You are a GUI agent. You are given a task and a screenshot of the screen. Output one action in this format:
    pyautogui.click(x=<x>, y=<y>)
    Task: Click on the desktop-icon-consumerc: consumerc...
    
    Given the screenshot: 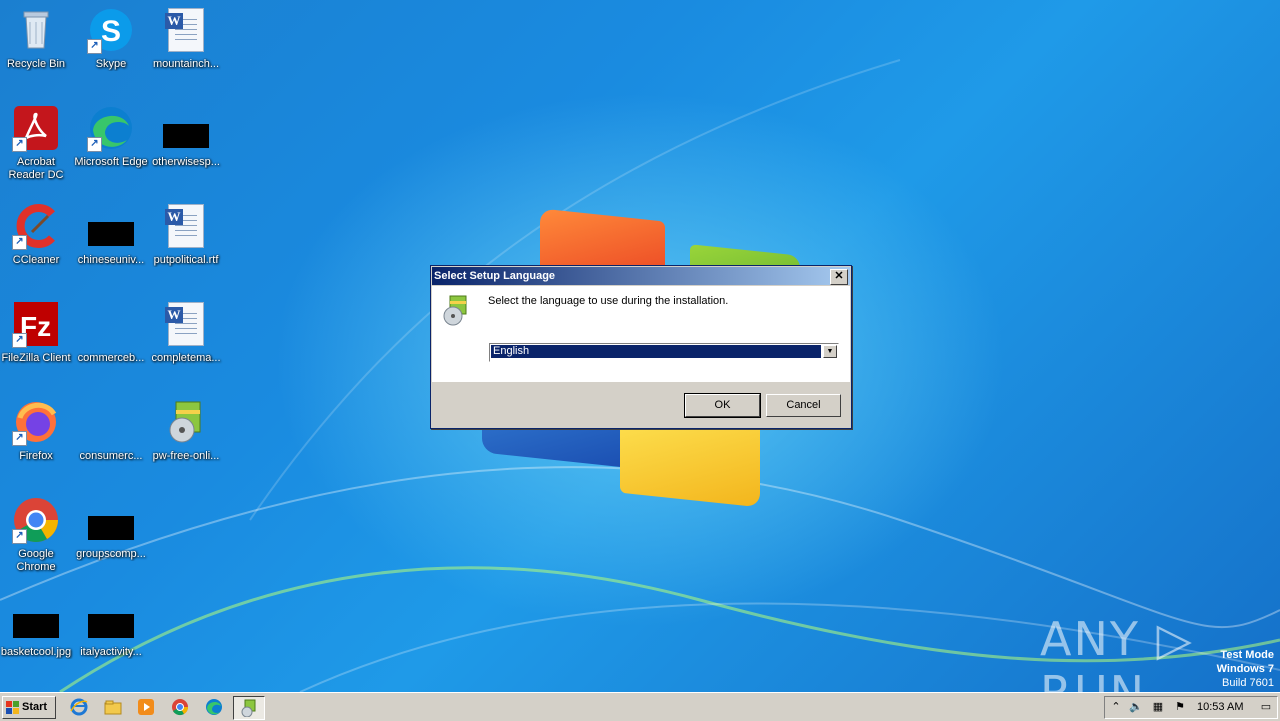 What is the action you would take?
    pyautogui.click(x=111, y=430)
    